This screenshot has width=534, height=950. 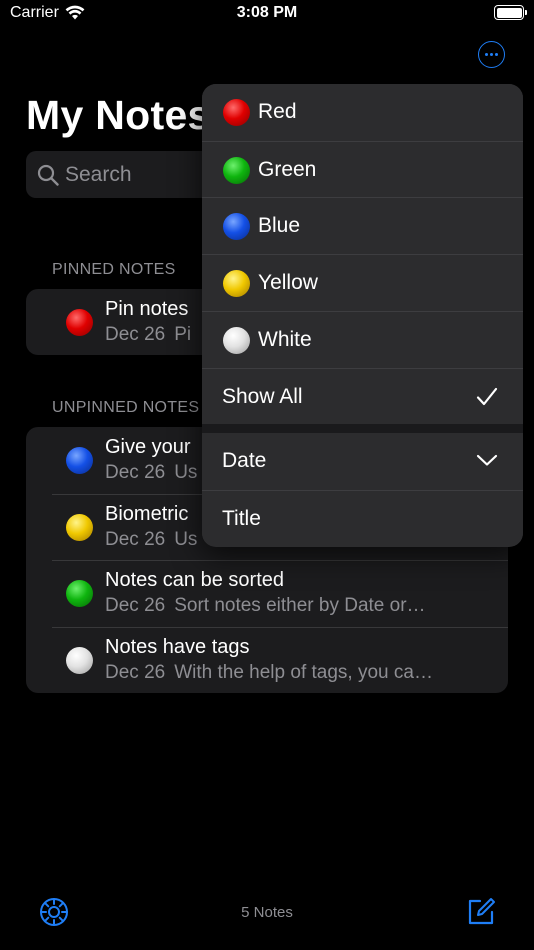 What do you see at coordinates (481, 911) in the screenshot?
I see `compose-icon` at bounding box center [481, 911].